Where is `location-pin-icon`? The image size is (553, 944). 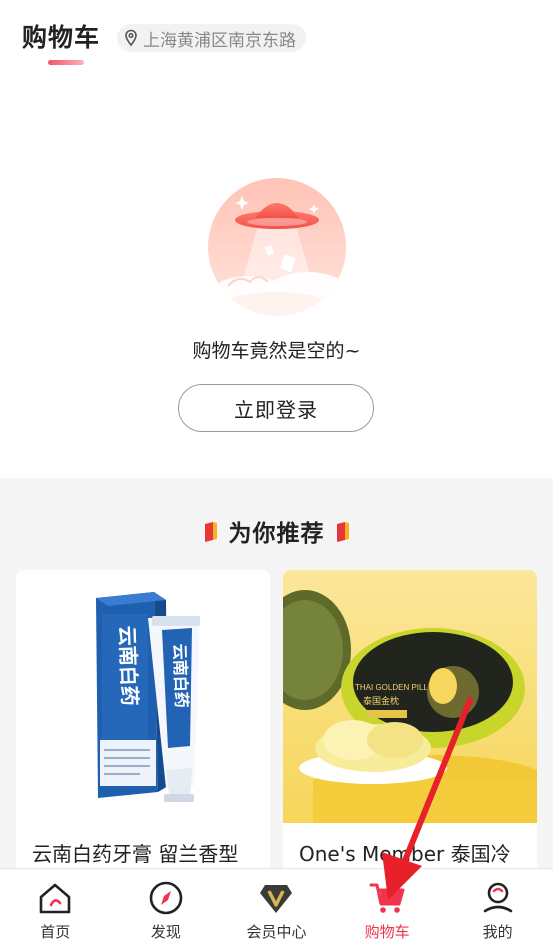
location-pin-icon is located at coordinates (131, 38).